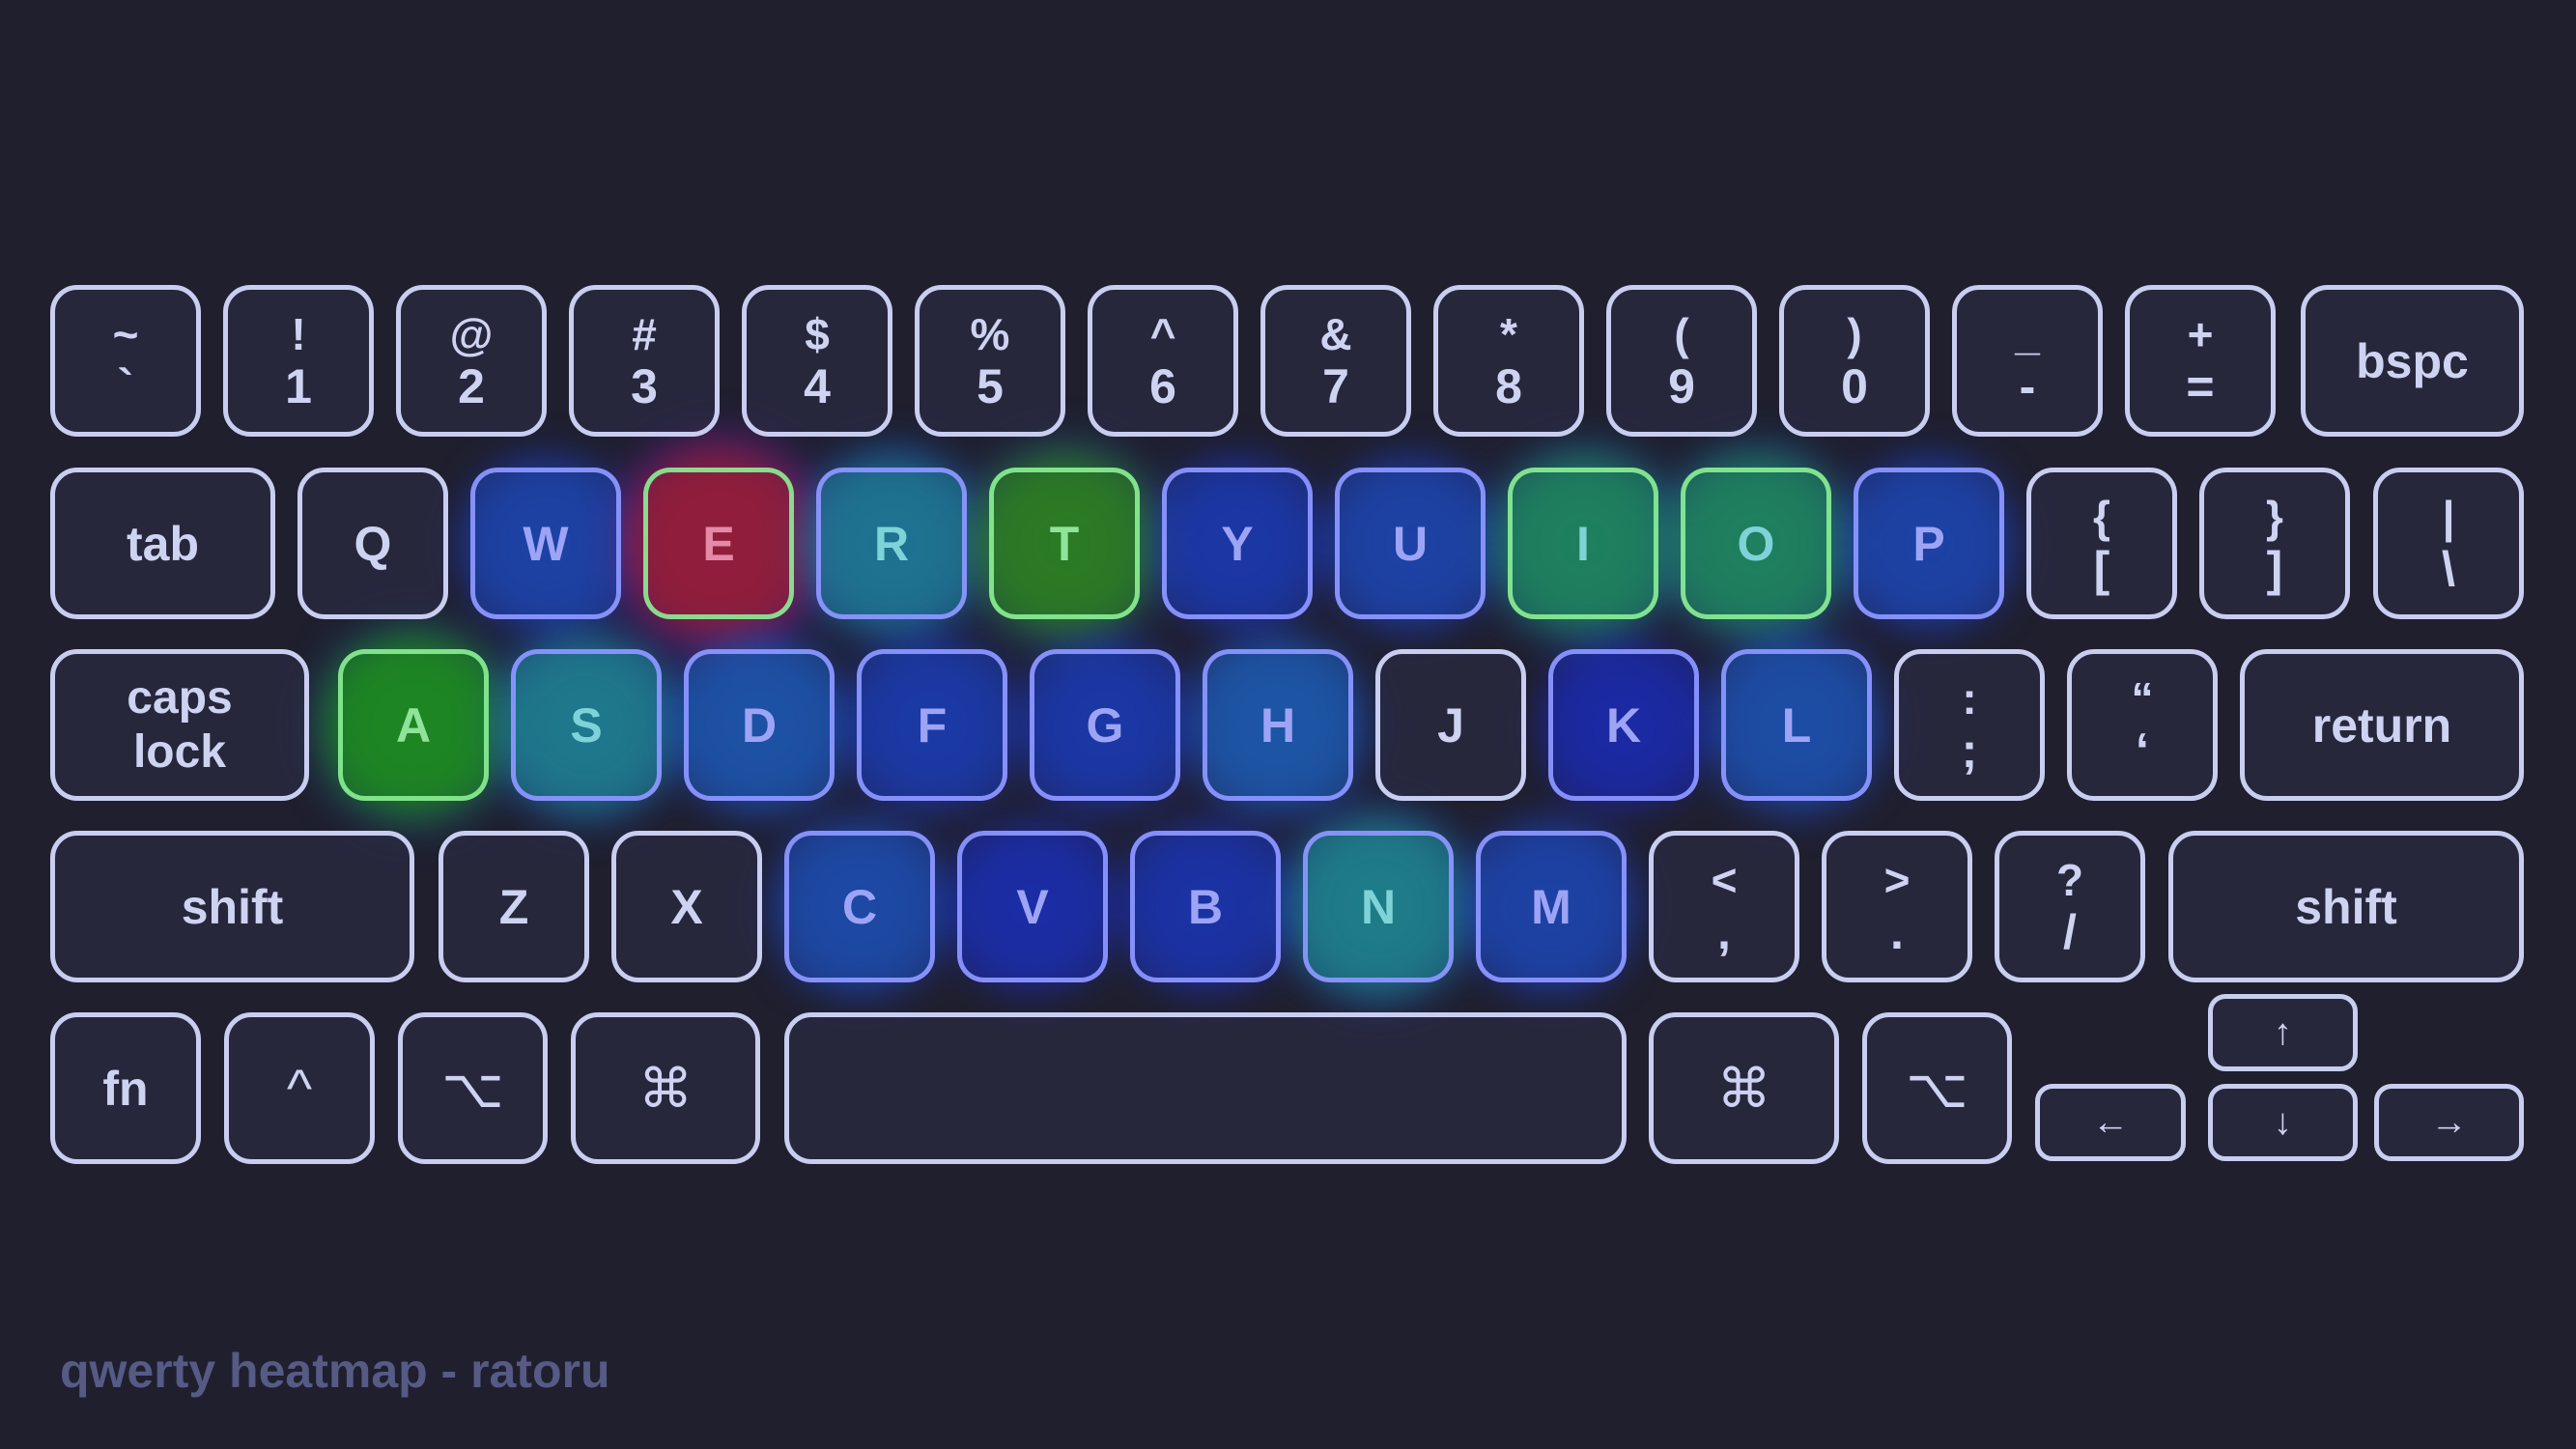 The image size is (2576, 1449). Describe the element at coordinates (514, 906) in the screenshot. I see `key-z: Z` at that location.